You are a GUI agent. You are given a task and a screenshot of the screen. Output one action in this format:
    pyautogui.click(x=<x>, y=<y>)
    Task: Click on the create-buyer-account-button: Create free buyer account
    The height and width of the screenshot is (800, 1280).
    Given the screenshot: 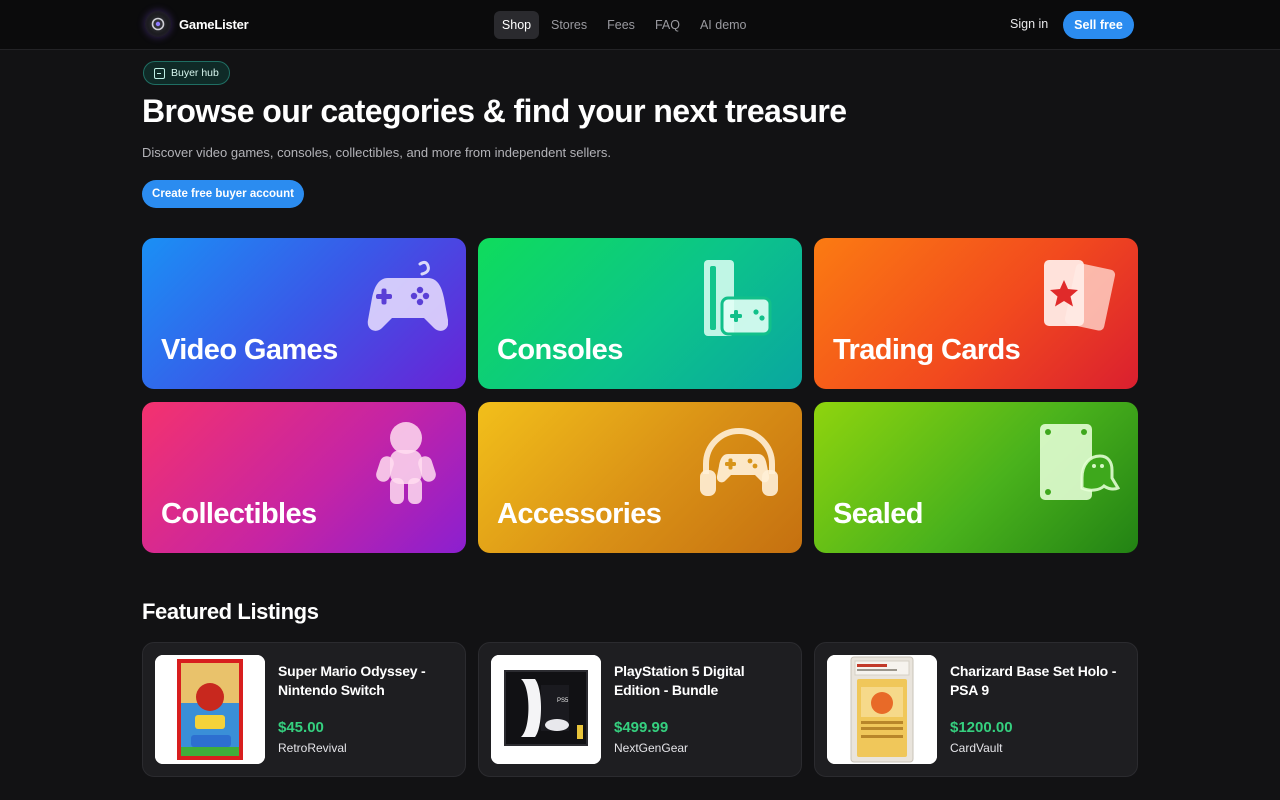 What is the action you would take?
    pyautogui.click(x=223, y=194)
    